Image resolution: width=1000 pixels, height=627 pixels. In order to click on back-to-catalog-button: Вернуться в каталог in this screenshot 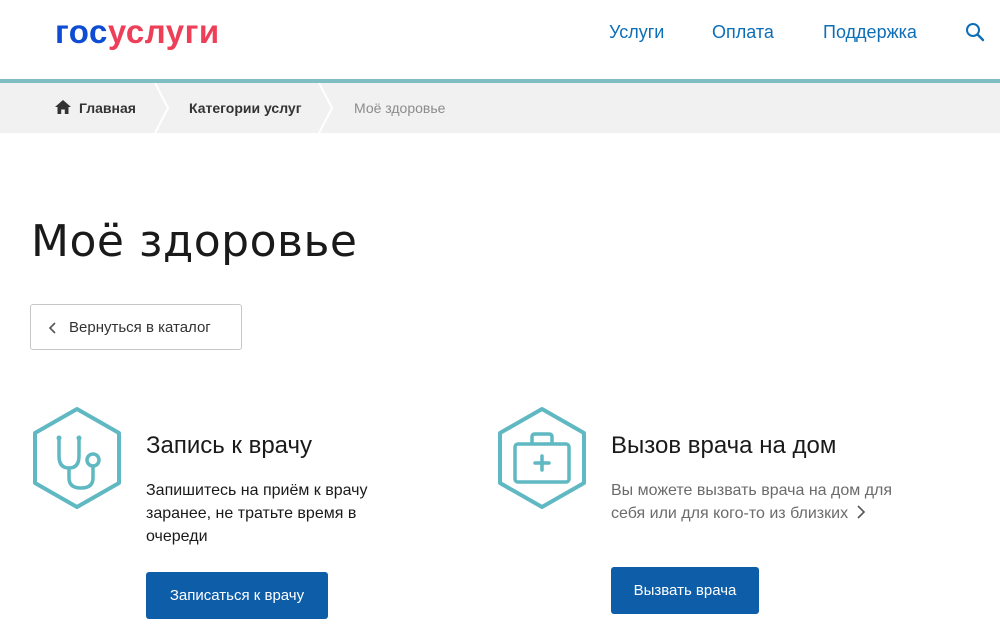, I will do `click(136, 327)`.